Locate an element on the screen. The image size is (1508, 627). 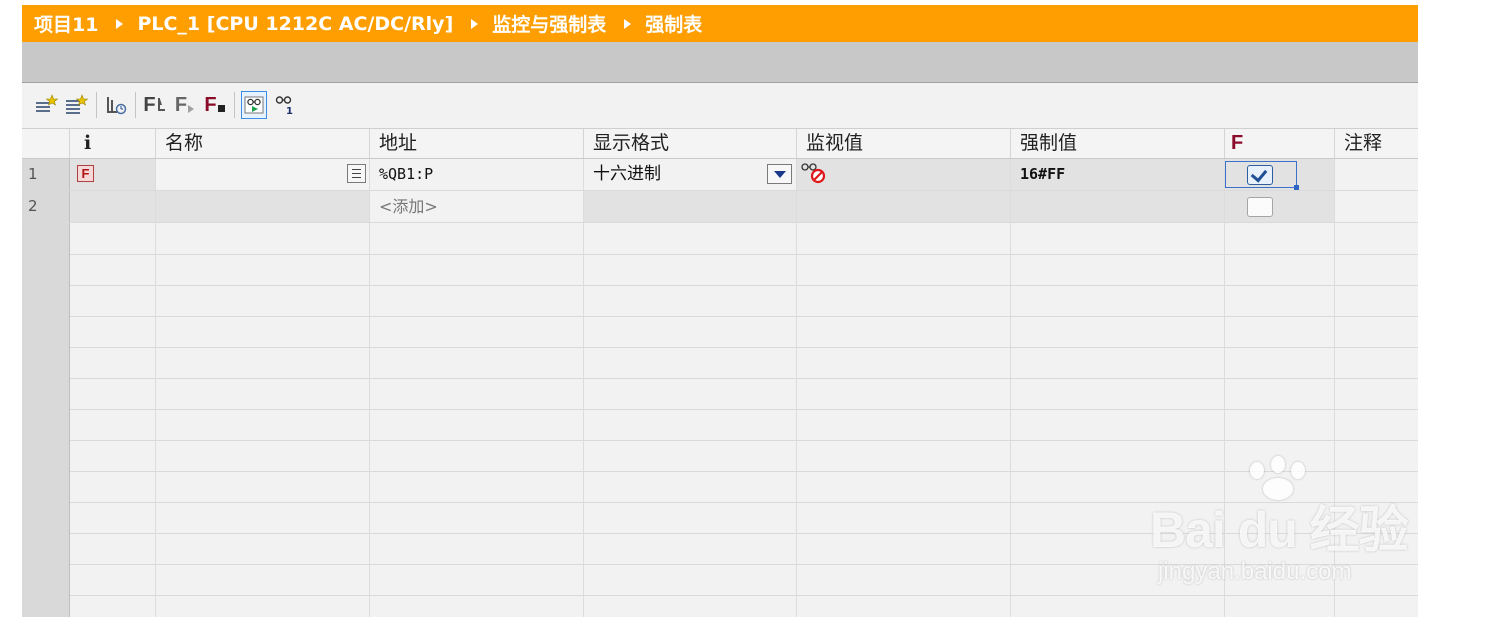
force-start-button: F is located at coordinates (185, 105).